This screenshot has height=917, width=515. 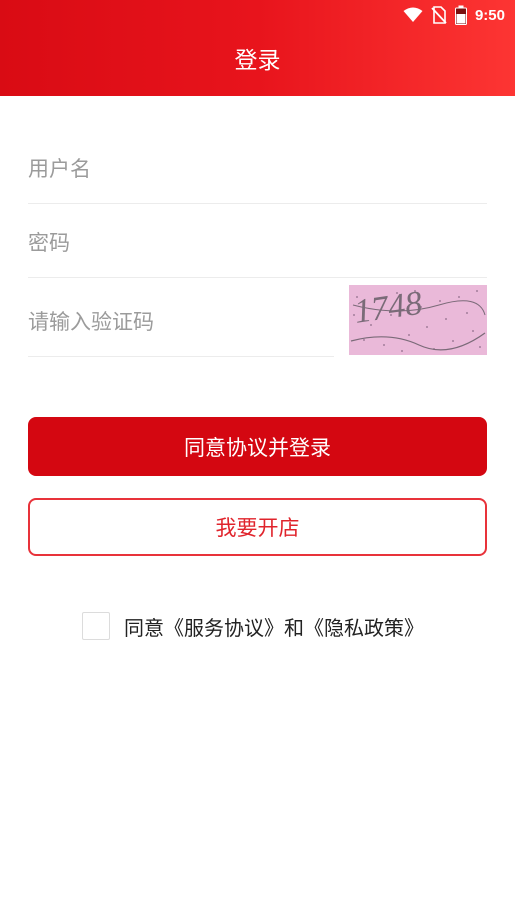 I want to click on password-field, so click(x=257, y=241).